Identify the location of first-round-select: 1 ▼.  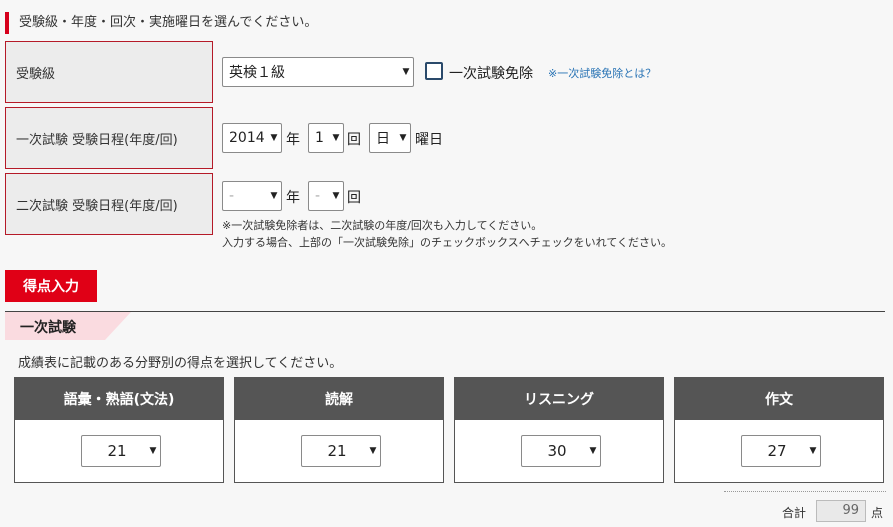
(326, 138).